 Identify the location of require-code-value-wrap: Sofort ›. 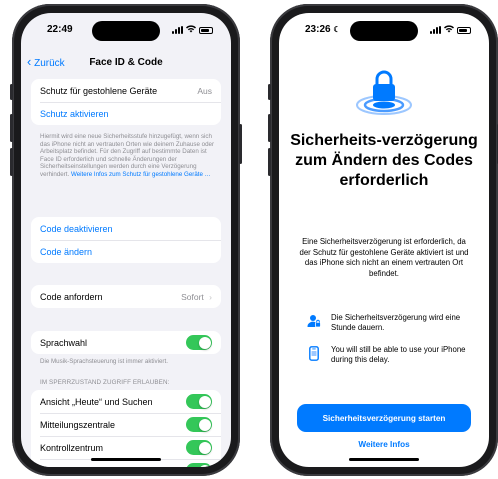
(196, 297).